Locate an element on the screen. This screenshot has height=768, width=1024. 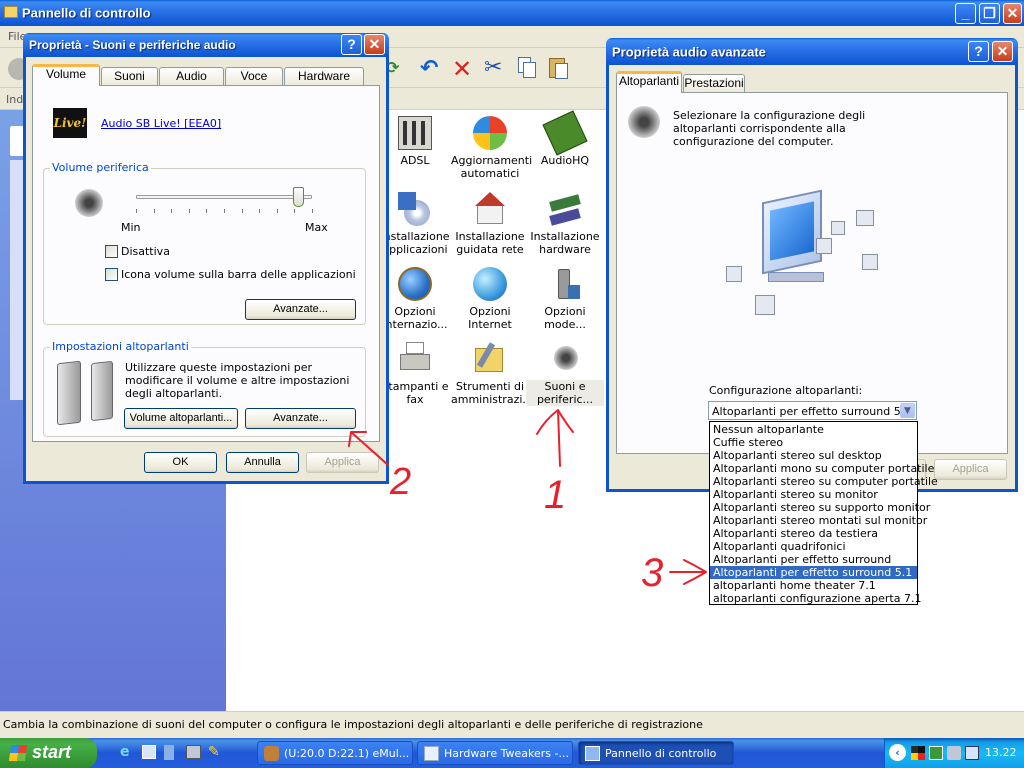
tray-app-icon is located at coordinates (918, 753).